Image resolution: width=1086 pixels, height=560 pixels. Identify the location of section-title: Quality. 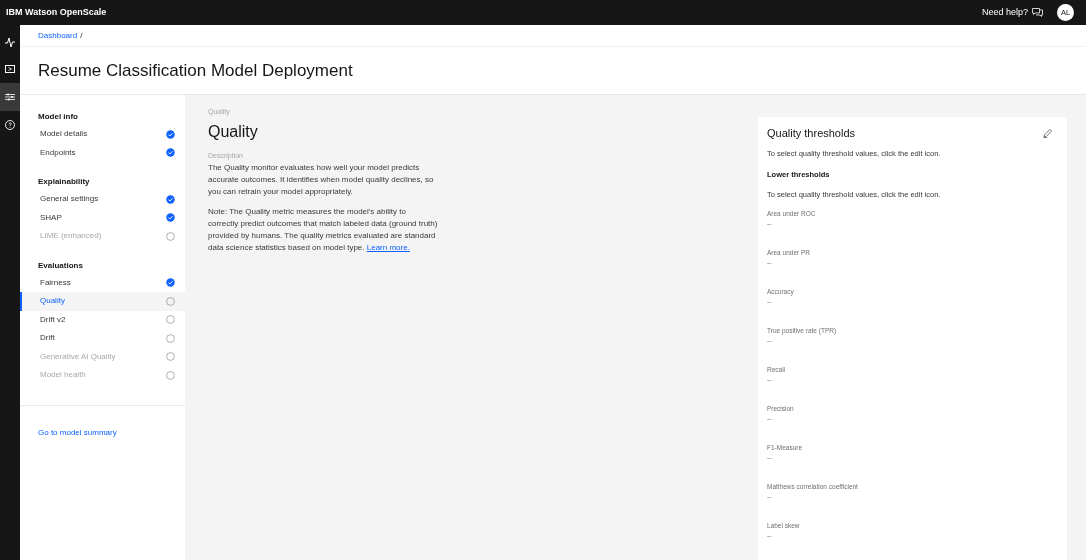
(233, 131).